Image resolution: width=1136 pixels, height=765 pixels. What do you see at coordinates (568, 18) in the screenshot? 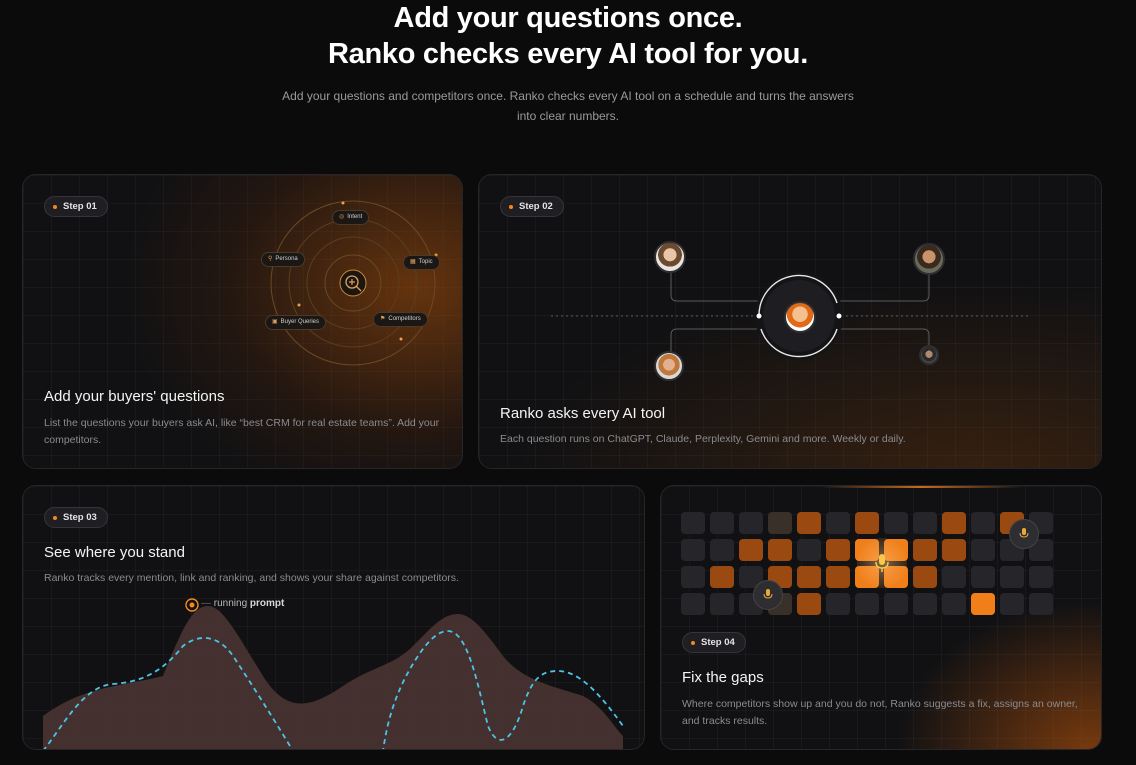
I see `hero-title-line-1: Add your questions once.` at bounding box center [568, 18].